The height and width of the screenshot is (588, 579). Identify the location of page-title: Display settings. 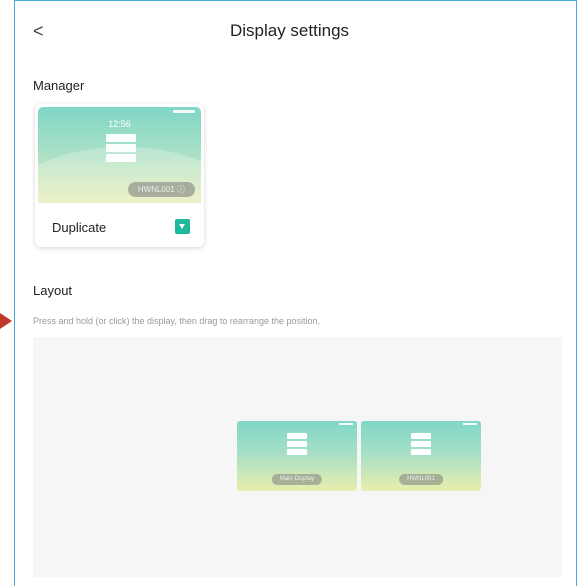
(289, 30).